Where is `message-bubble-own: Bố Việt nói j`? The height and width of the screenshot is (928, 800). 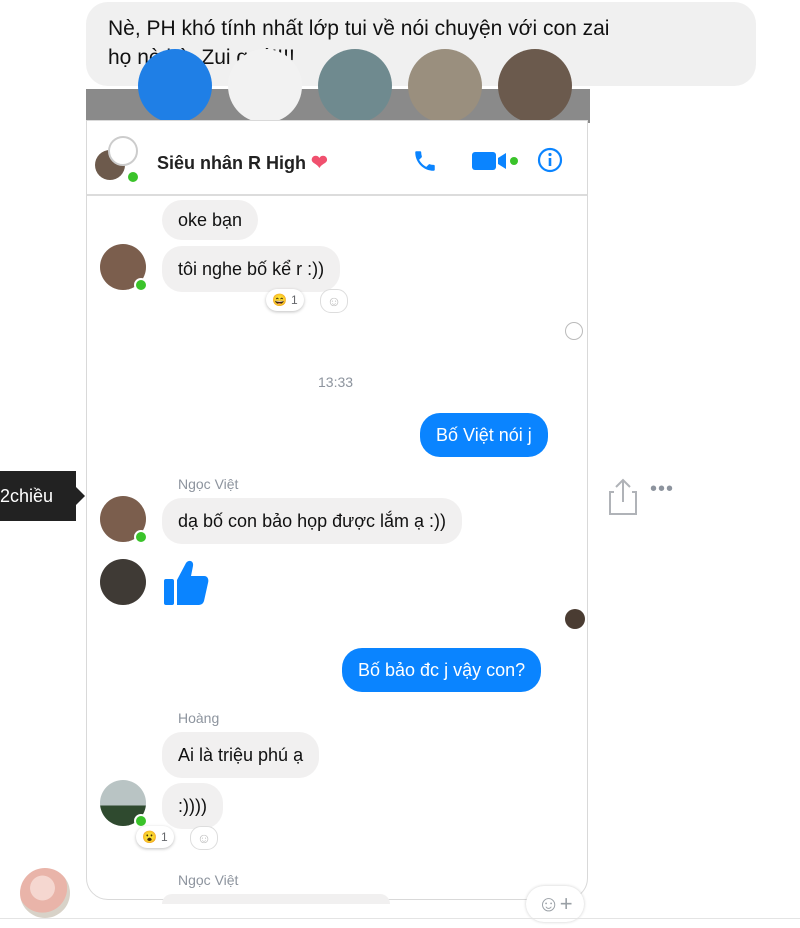
message-bubble-own: Bố Việt nói j is located at coordinates (484, 435).